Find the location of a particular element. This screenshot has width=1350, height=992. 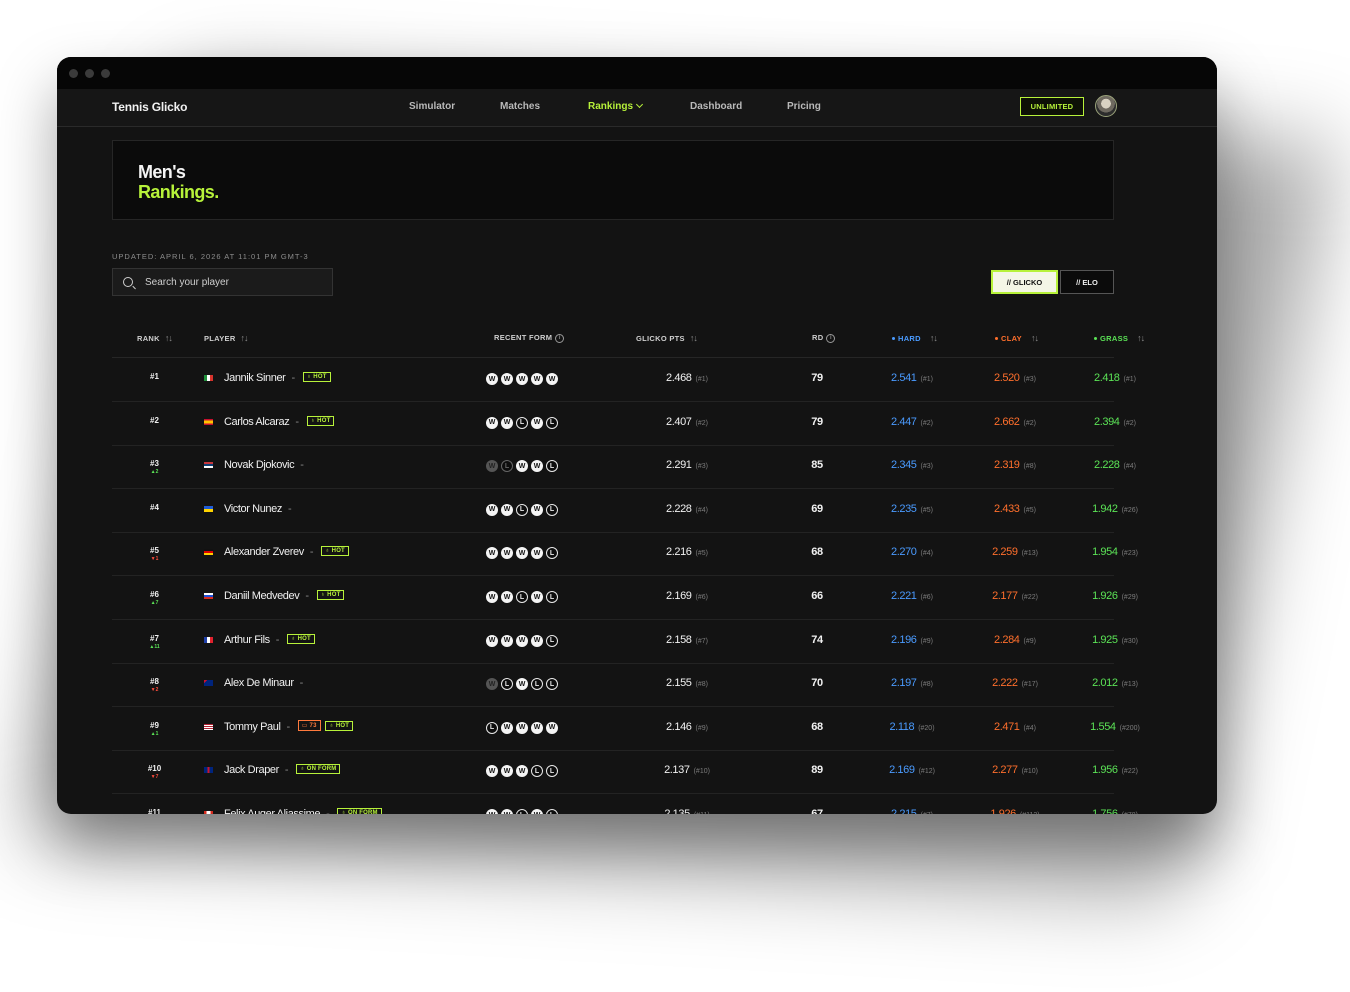

player-tag-label: ON FORM is located at coordinates (363, 812).